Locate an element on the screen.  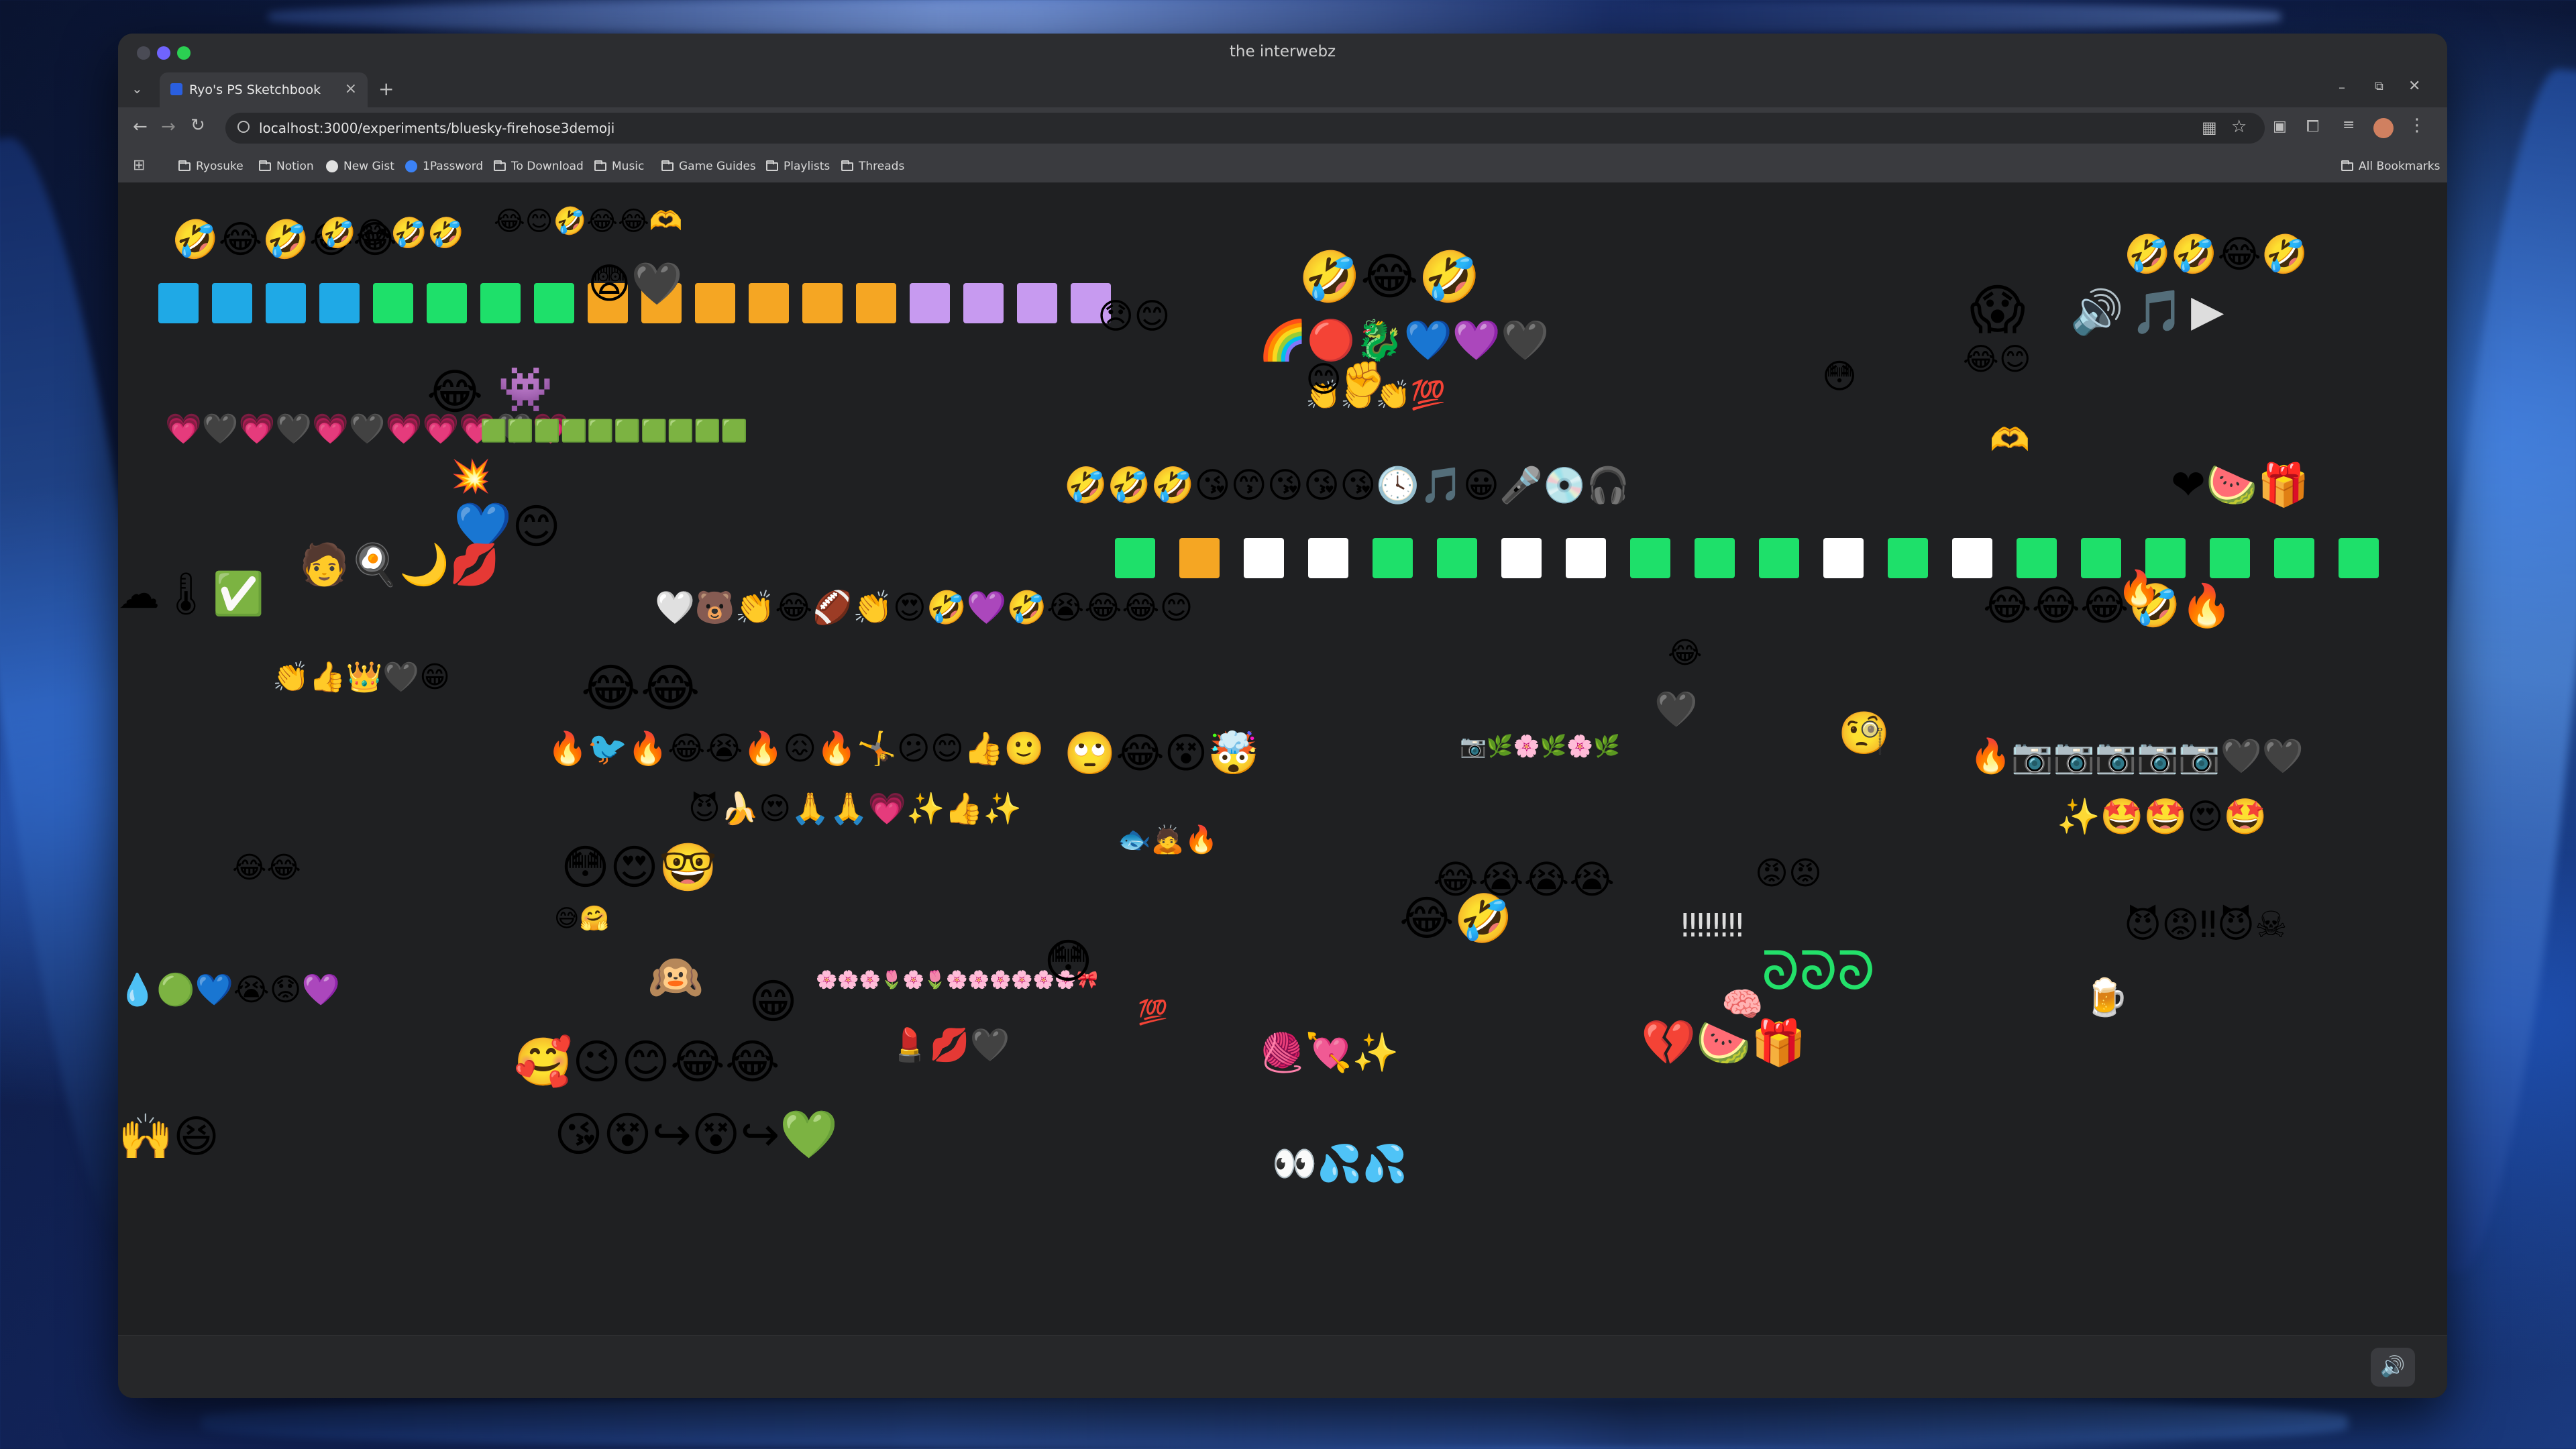
emoji-crown: 👏👍👑🖤😁 is located at coordinates (361, 677).